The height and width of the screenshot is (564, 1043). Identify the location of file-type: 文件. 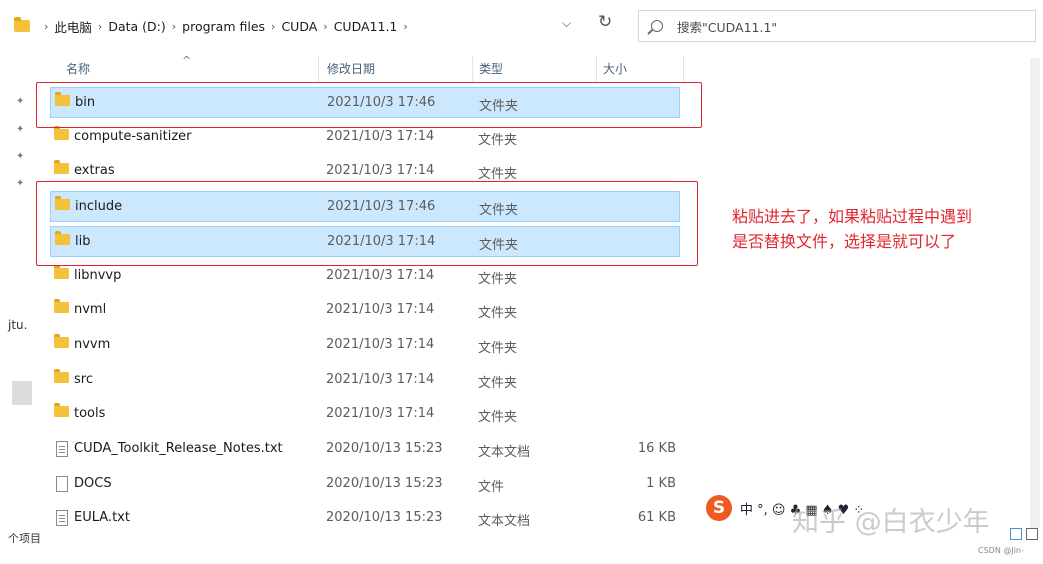
(491, 487).